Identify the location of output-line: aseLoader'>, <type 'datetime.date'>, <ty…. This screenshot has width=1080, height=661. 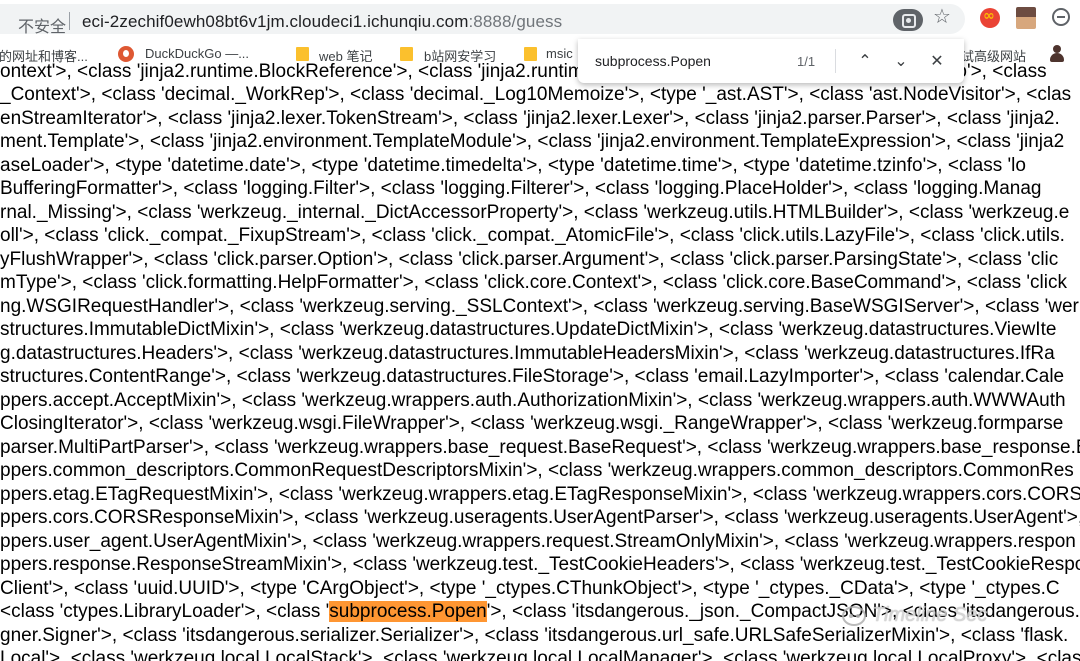
(513, 165).